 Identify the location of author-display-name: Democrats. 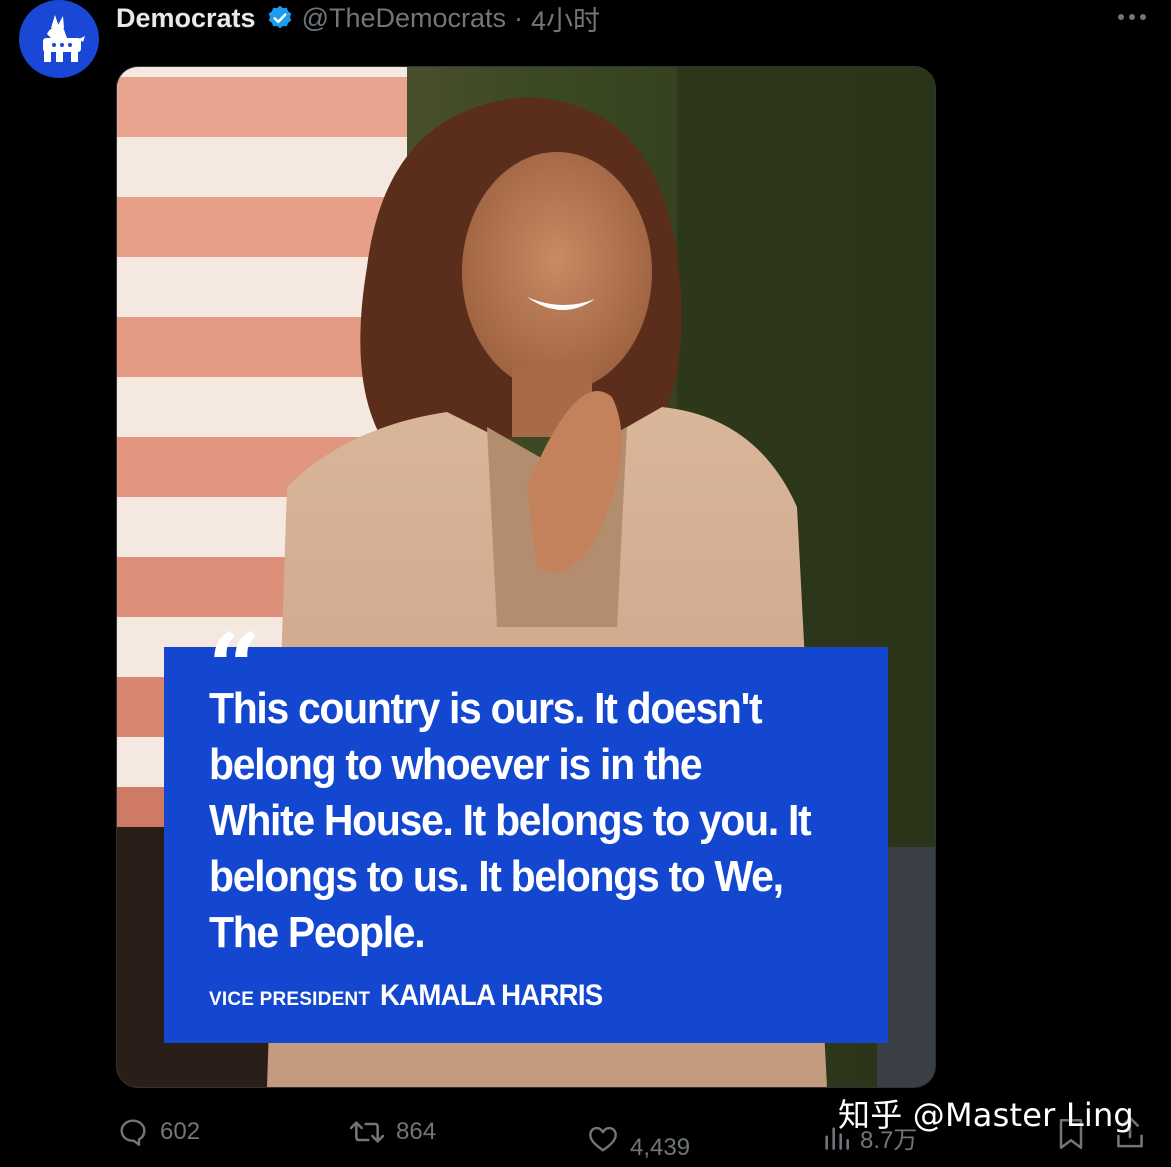
(186, 18).